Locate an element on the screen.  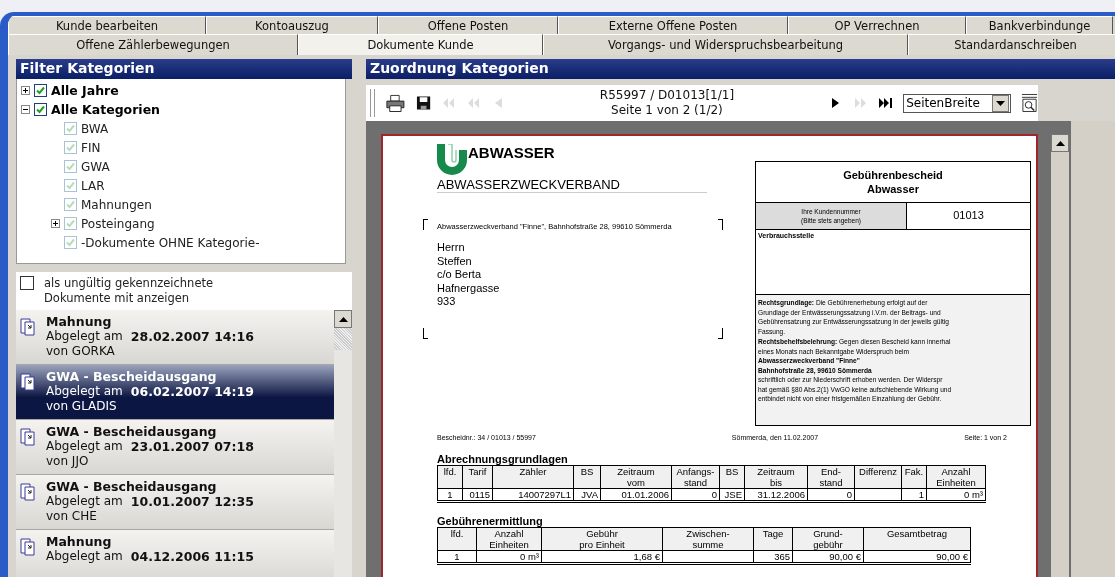
dropdown-arrow-icon is located at coordinates (1000, 103).